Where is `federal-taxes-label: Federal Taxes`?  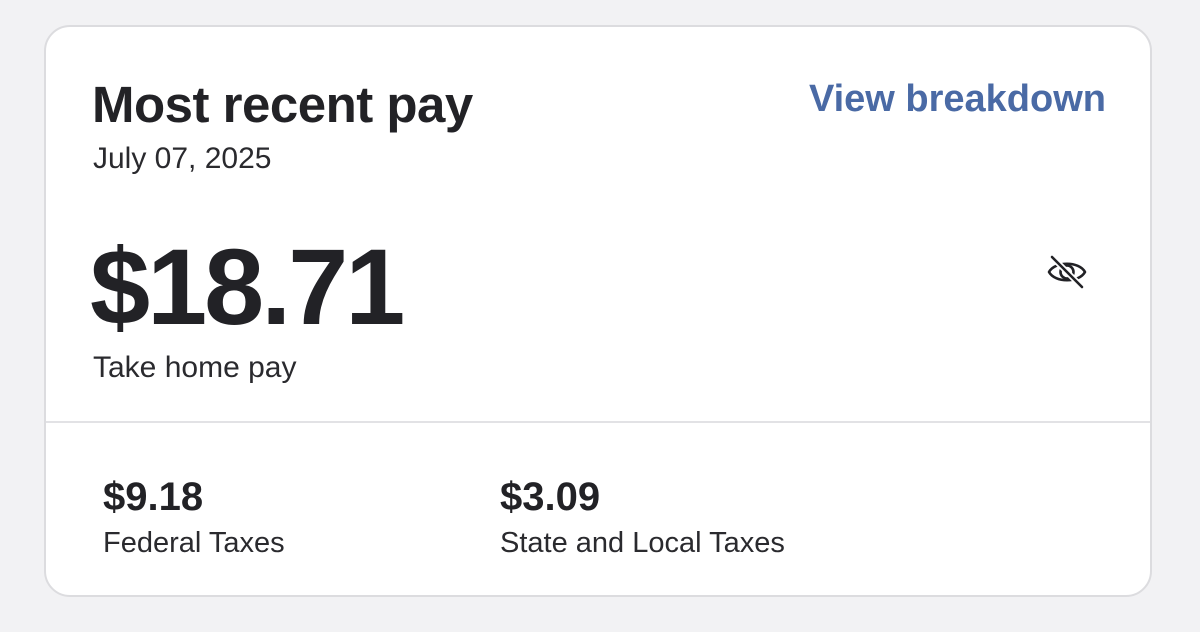 federal-taxes-label: Federal Taxes is located at coordinates (194, 543).